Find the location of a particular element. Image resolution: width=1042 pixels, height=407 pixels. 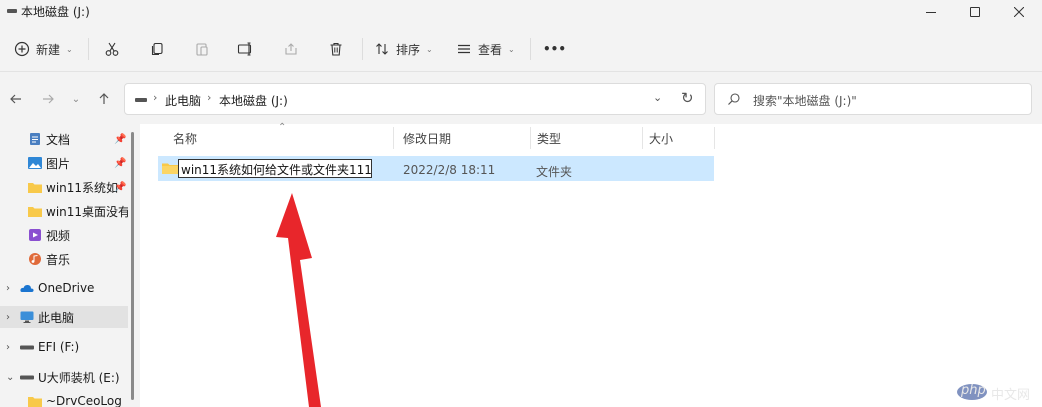

music-icon is located at coordinates (35, 259).